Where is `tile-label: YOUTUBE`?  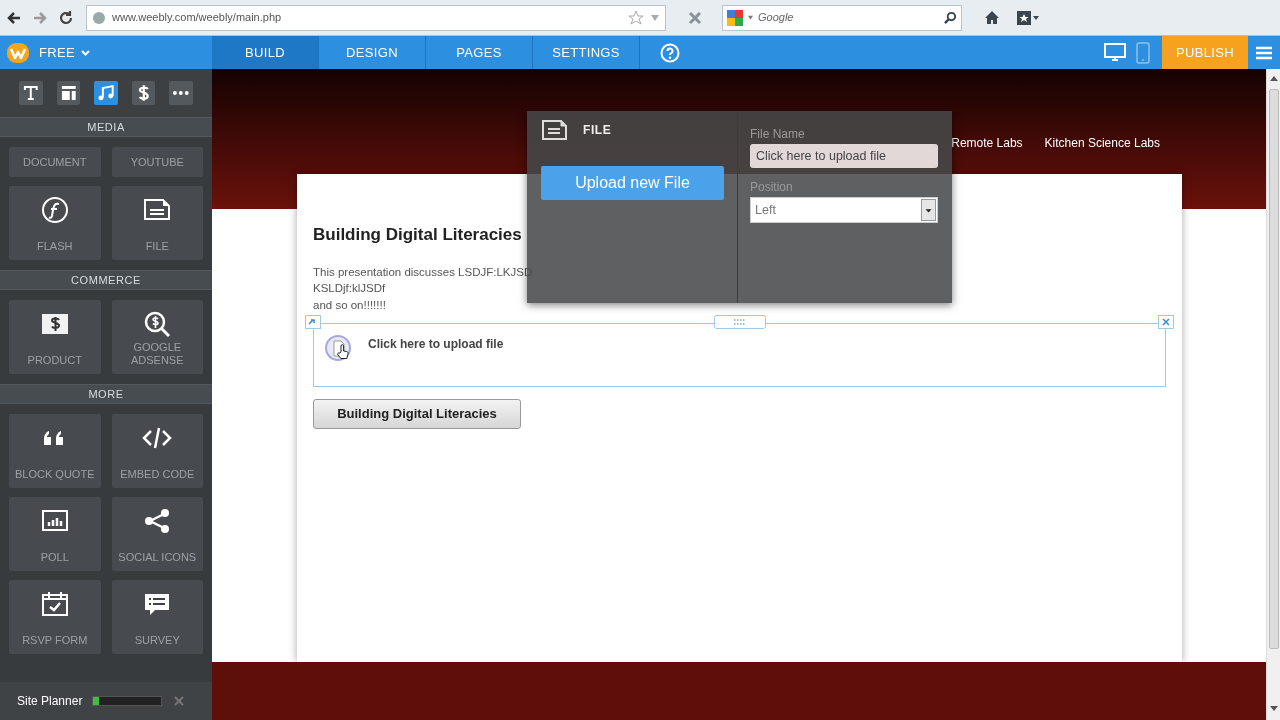 tile-label: YOUTUBE is located at coordinates (157, 162).